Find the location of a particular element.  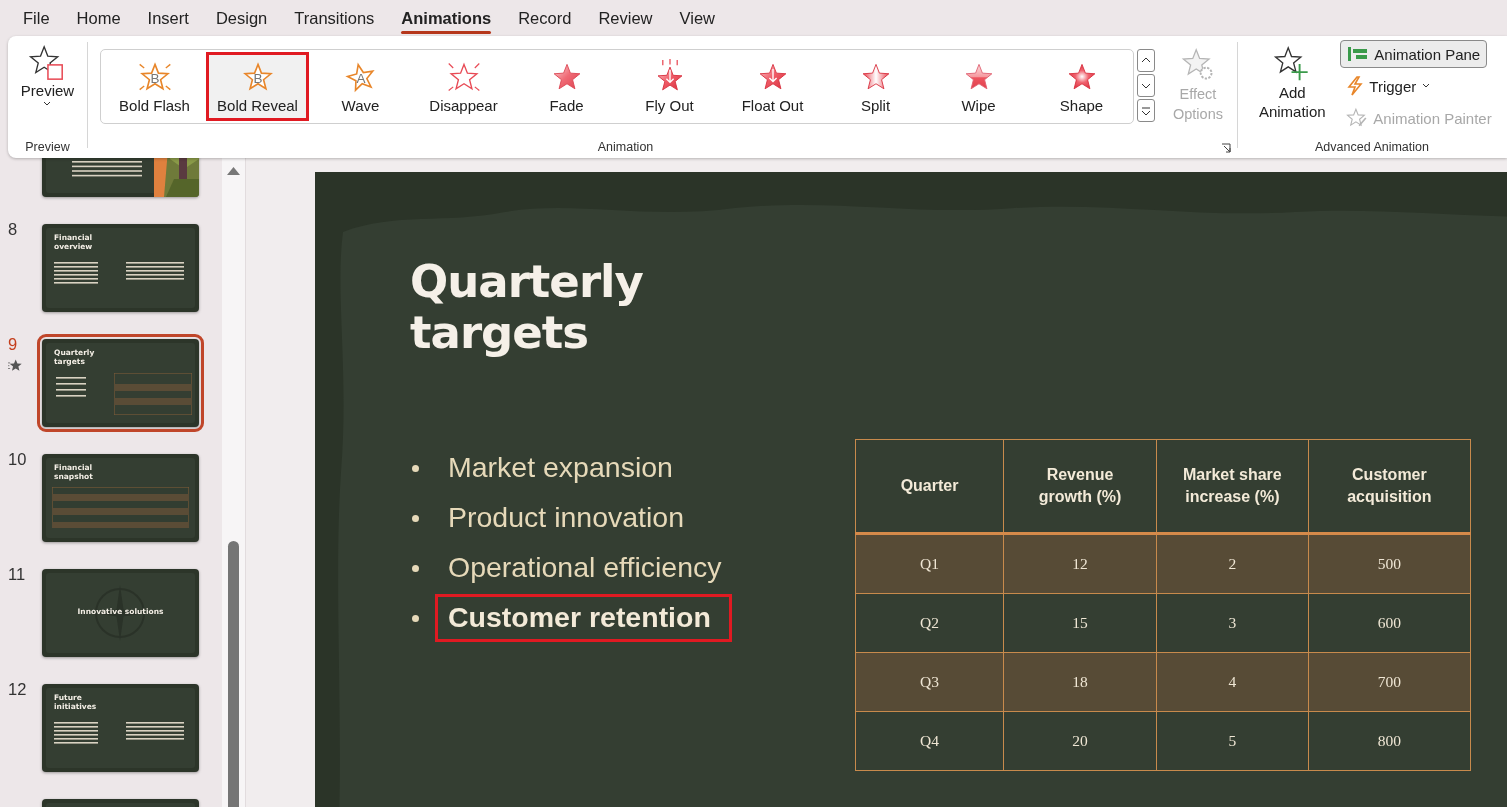

table-cell: Q2 is located at coordinates (929, 623).